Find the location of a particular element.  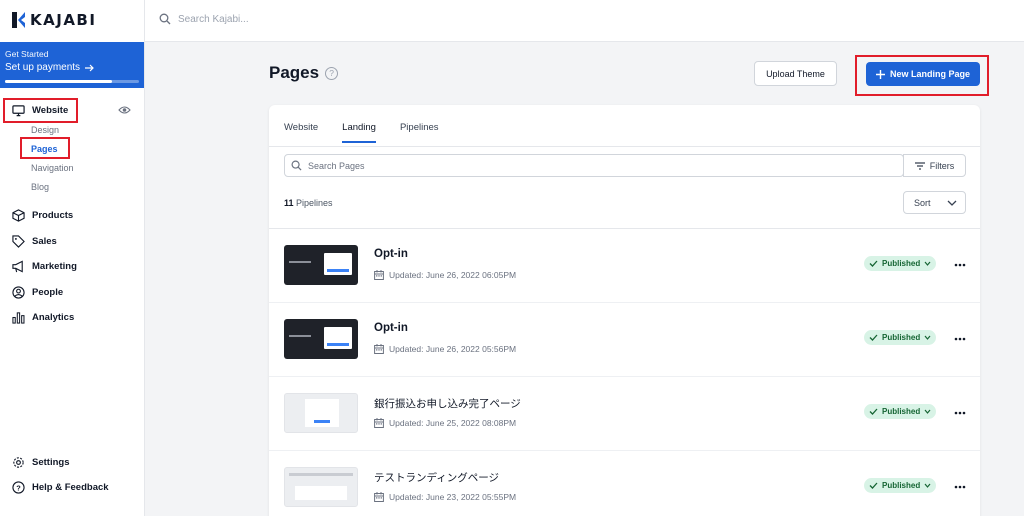

website-highlight-box is located at coordinates (40, 110).